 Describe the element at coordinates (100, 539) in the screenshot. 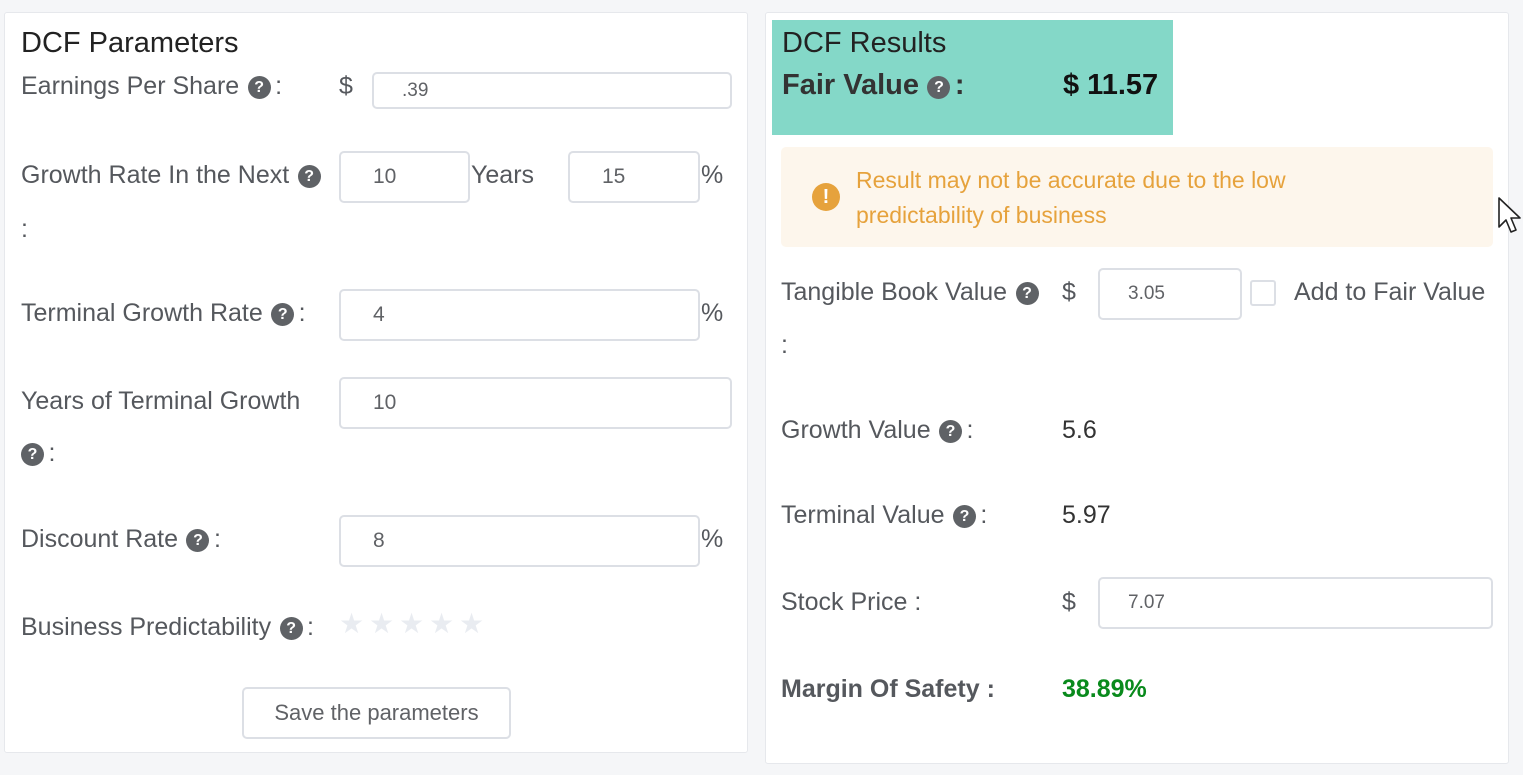

I see `discount-label: Discount Rate` at that location.